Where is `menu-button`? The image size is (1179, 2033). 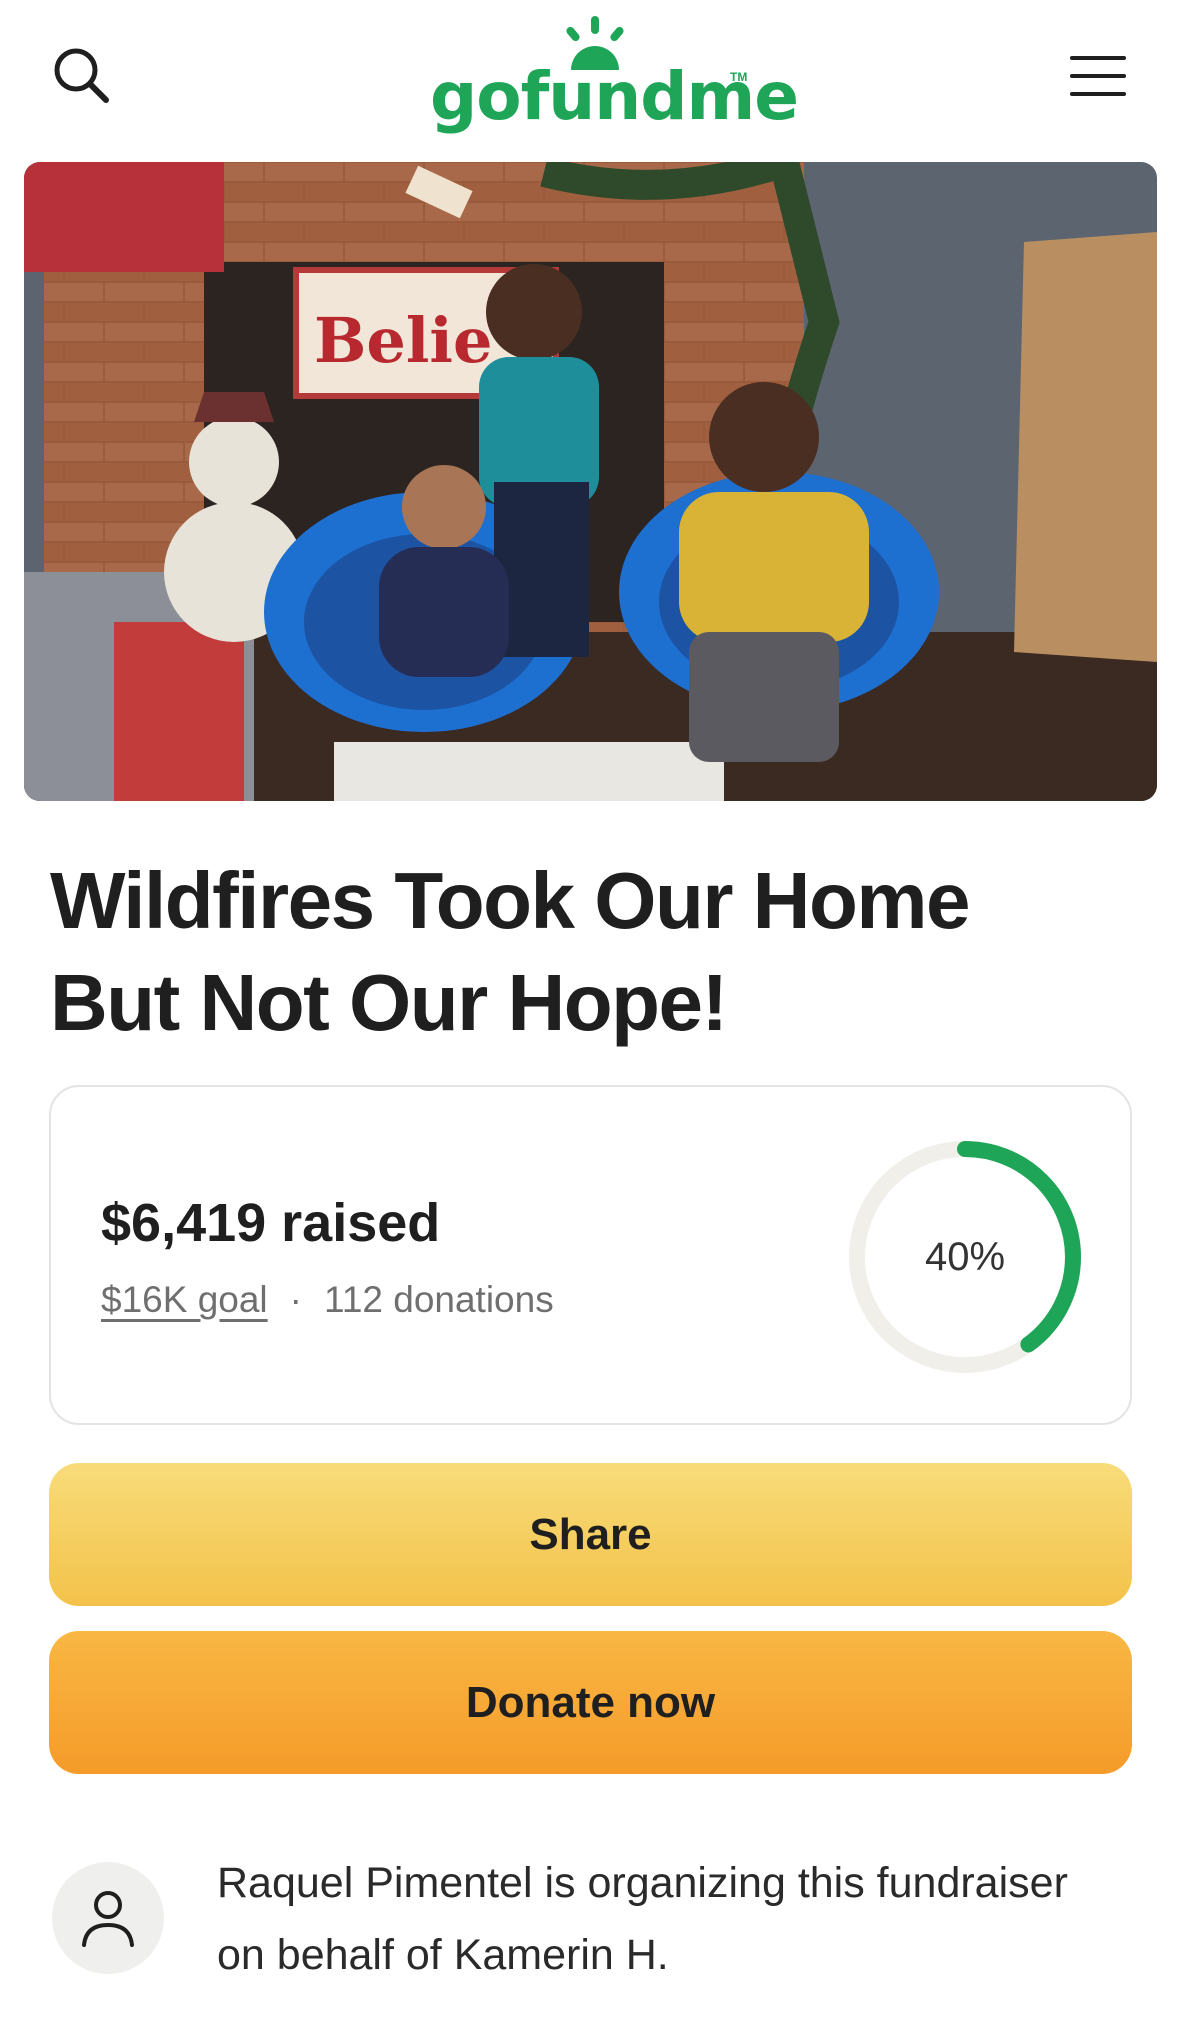 menu-button is located at coordinates (1098, 76).